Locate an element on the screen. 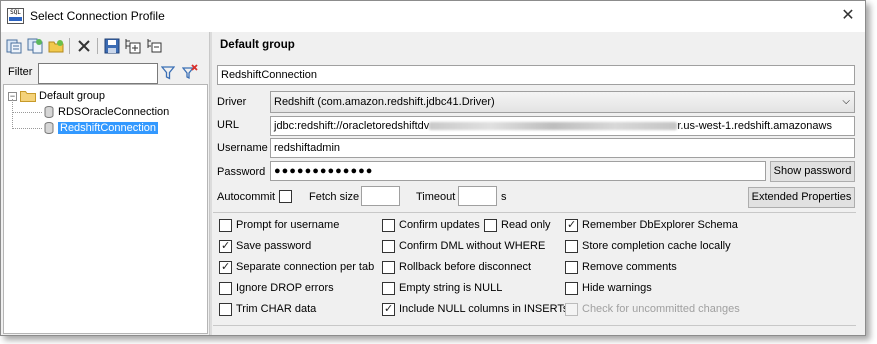 Image resolution: width=877 pixels, height=344 pixels. profile-toolbar is located at coordinates (83, 46).